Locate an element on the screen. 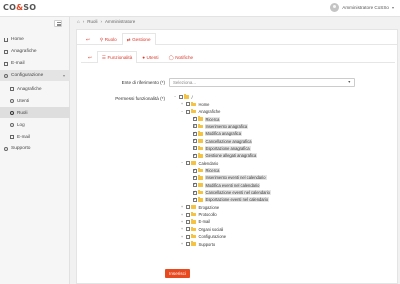 The height and width of the screenshot is (284, 400). sidebar-toggle-button is located at coordinates (58, 23).